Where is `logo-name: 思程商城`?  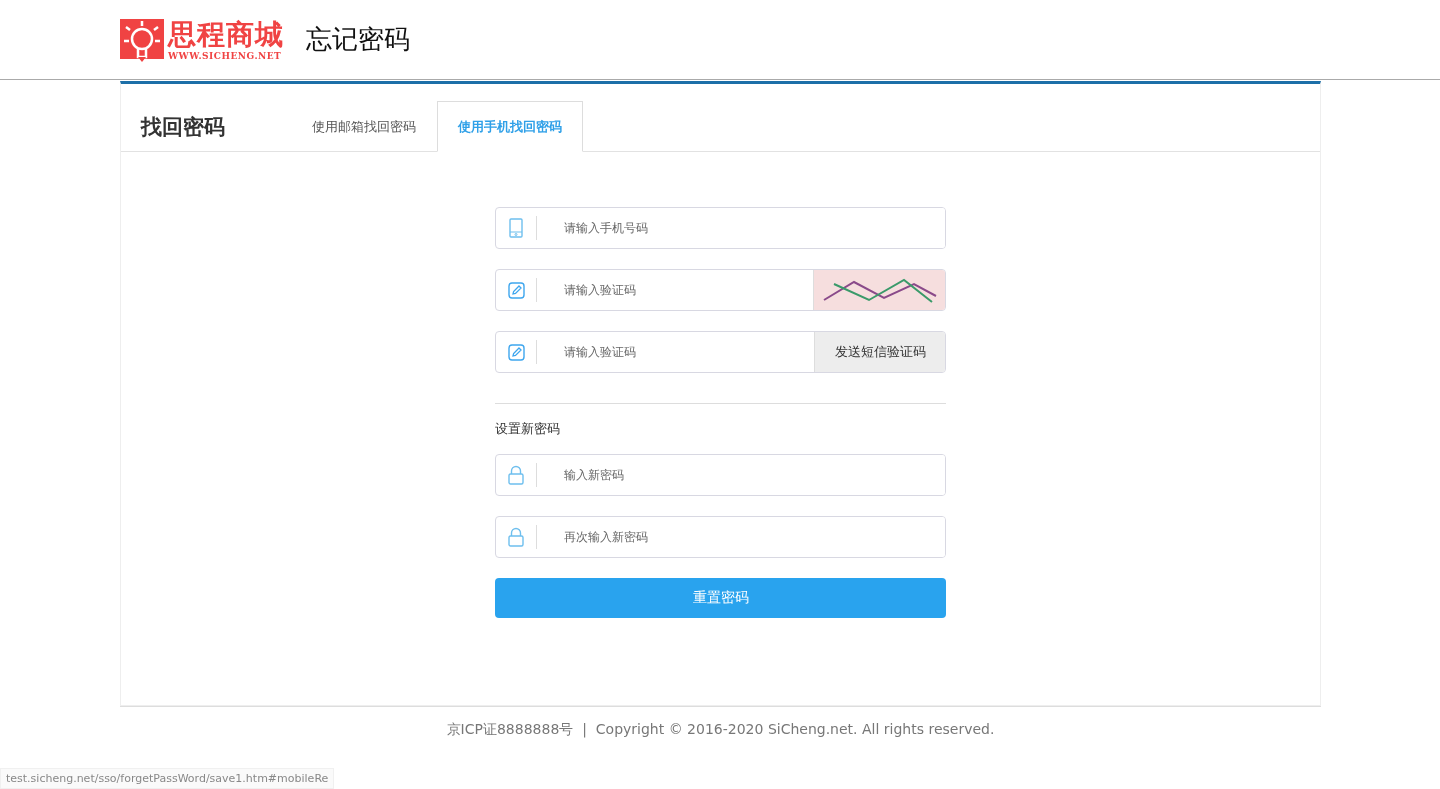 logo-name: 思程商城 is located at coordinates (226, 34).